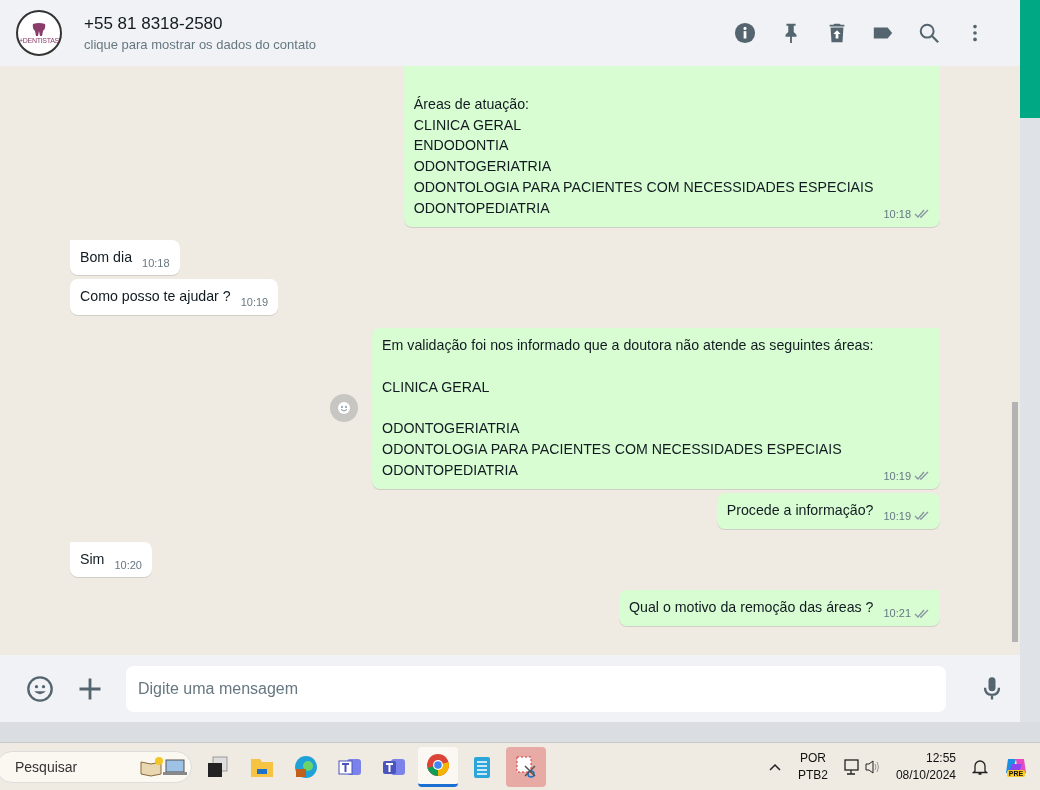 The image size is (1040, 790). What do you see at coordinates (643, 156) in the screenshot?
I see `message-text: Áreas de atuação: CLINICA GERAL ENDODONTIA ODONTOGERIATRIA ODONTOLOGIA PARA PACIENTES COM NECESSIDADES ESPECIAIS ODONTOPEDIATRIA` at bounding box center [643, 156].